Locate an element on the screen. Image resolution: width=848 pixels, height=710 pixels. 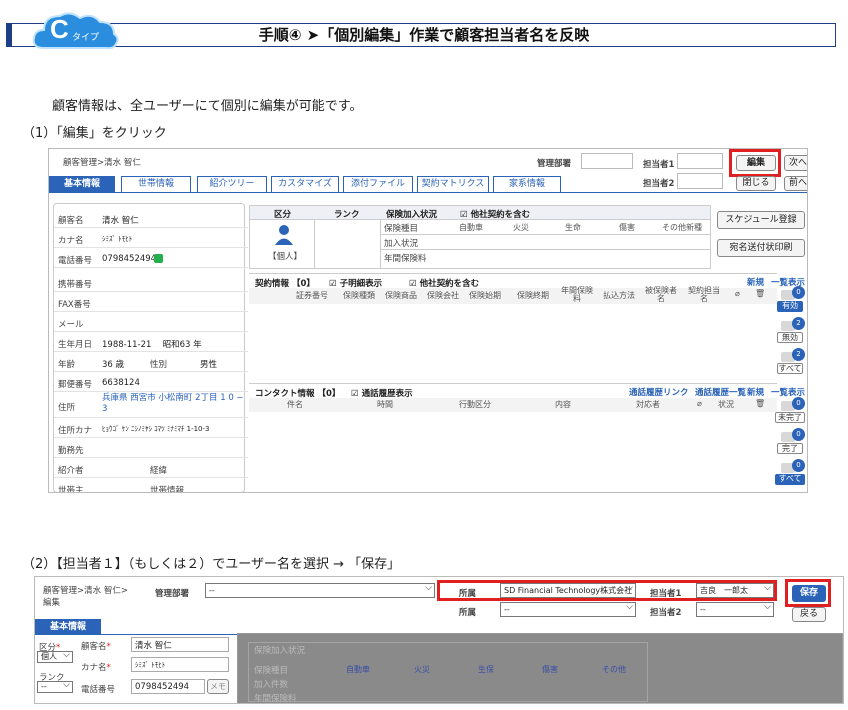
shozoku-select: SD Financial Technology株式会社 is located at coordinates (568, 590).